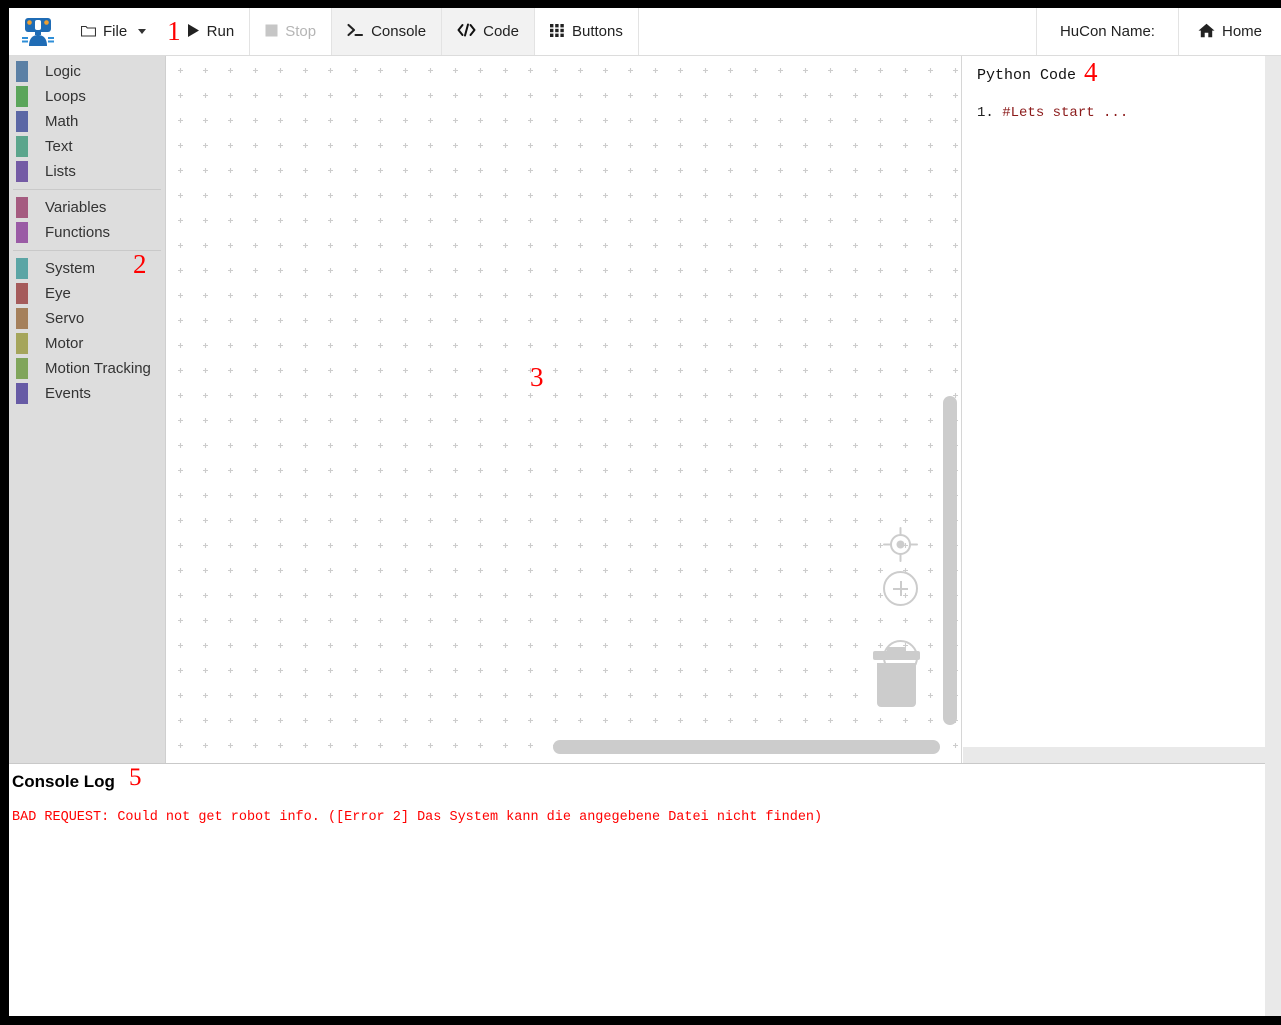  Describe the element at coordinates (301, 31) in the screenshot. I see `stop-label: Stop` at that location.